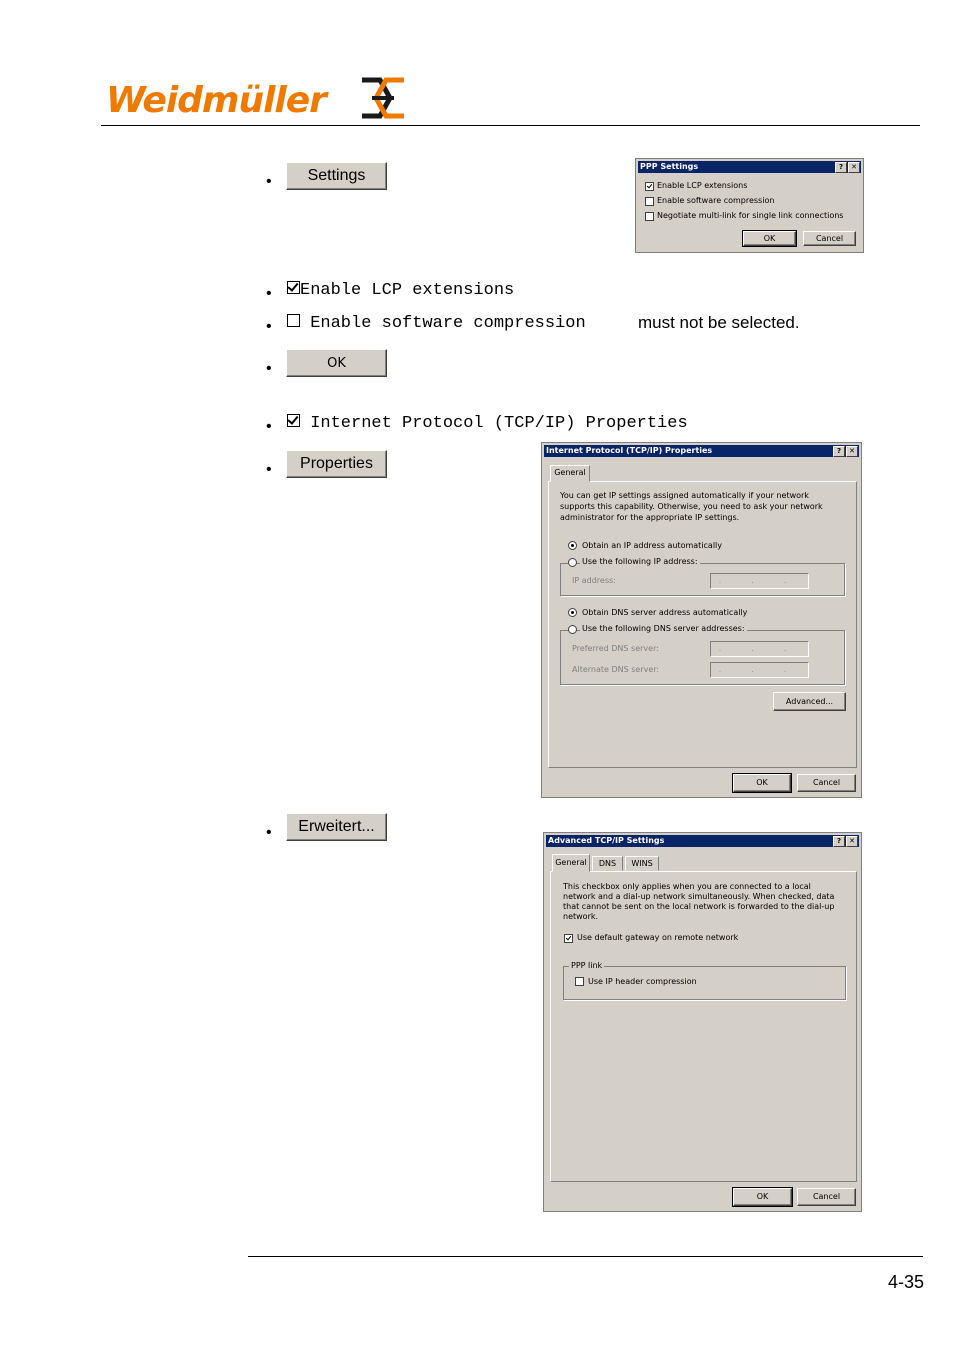  Describe the element at coordinates (293, 320) in the screenshot. I see `unchecked-box-icon` at that location.